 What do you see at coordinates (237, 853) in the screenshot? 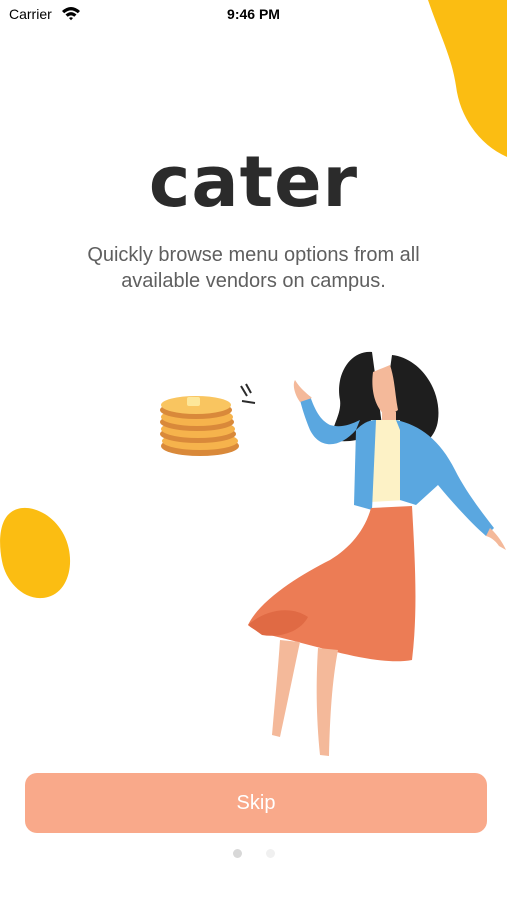
I see `page-dot-active` at bounding box center [237, 853].